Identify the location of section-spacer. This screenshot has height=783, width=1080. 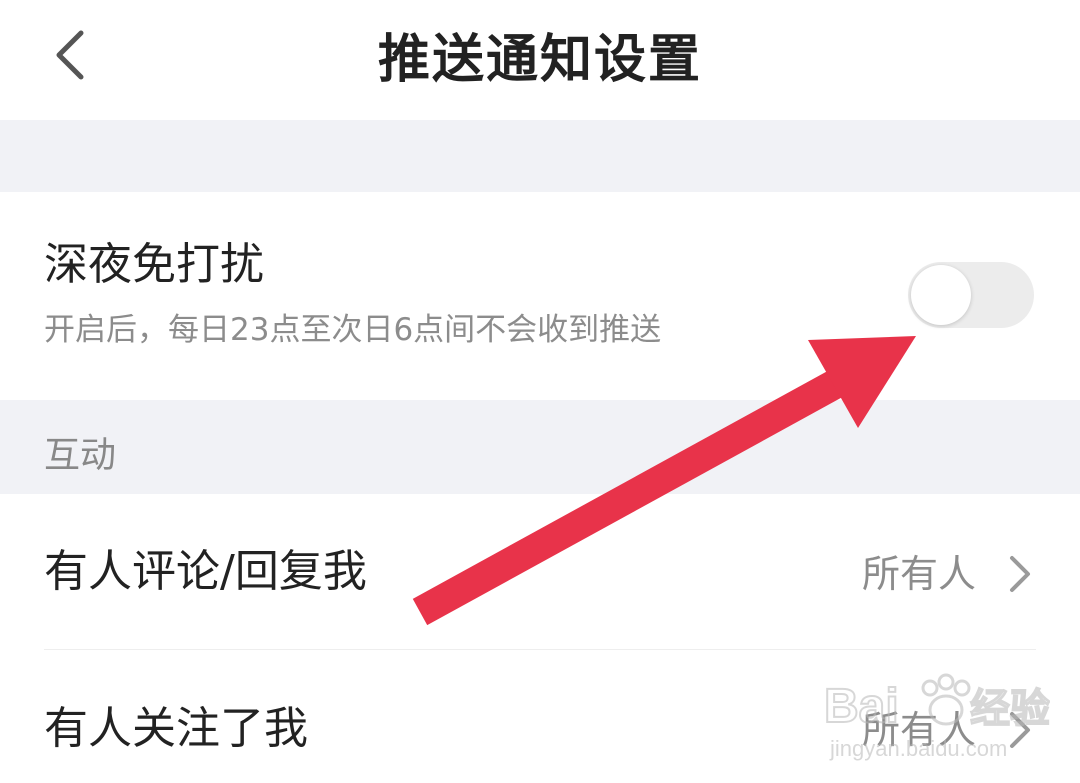
(540, 156).